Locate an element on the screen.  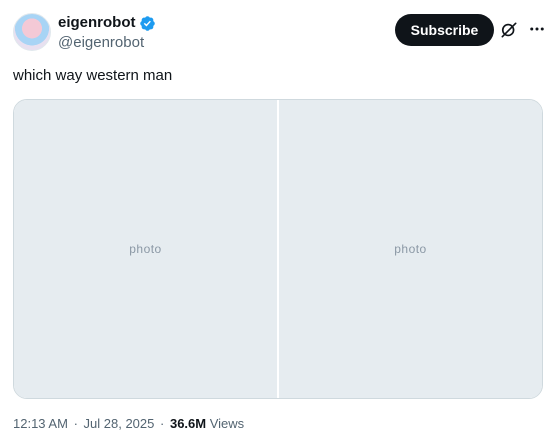
views-label: Views is located at coordinates (227, 423).